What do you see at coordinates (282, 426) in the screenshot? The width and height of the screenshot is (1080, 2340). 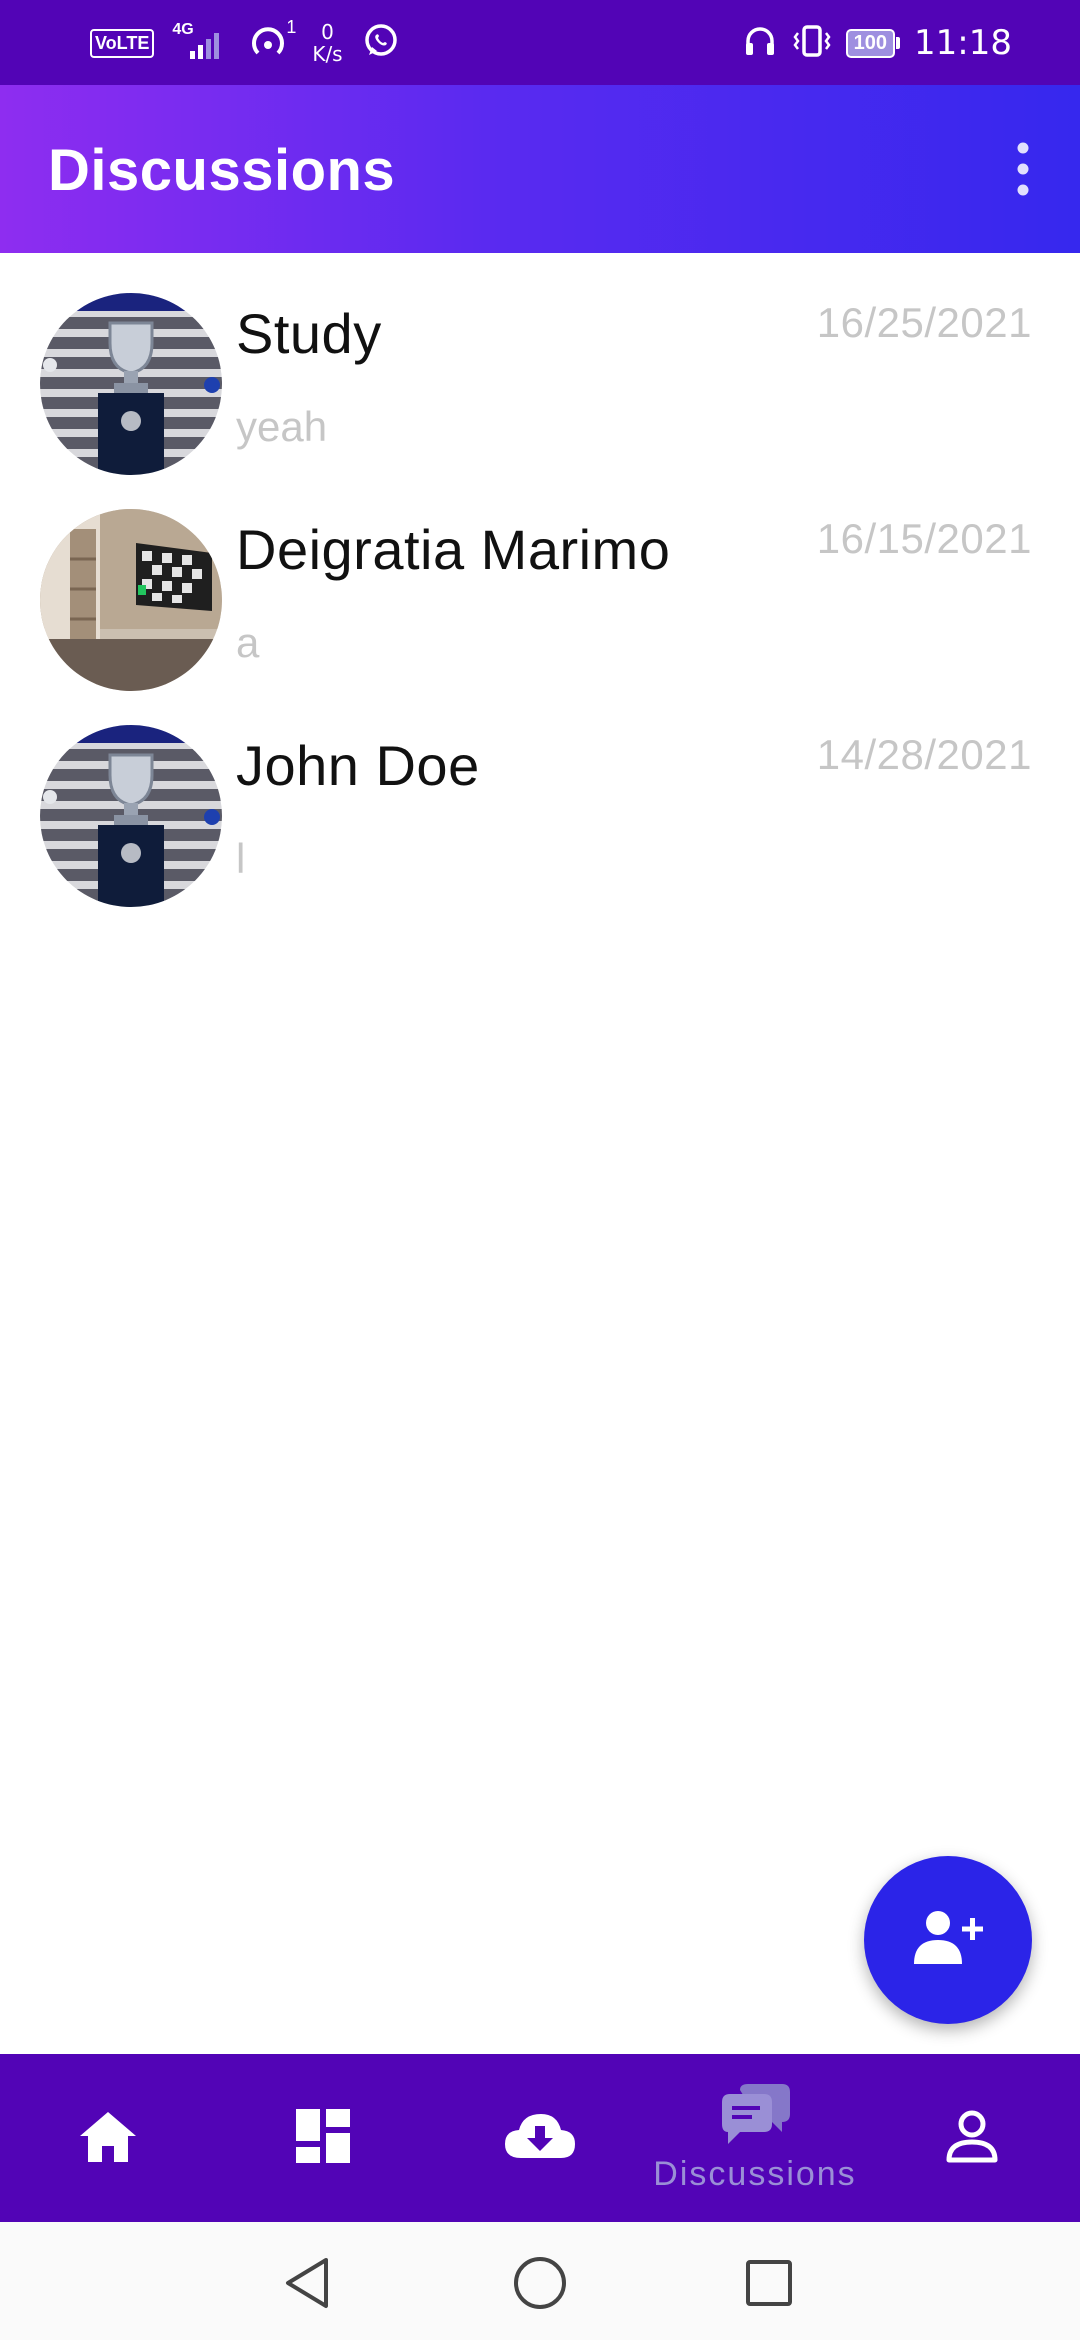 I see `chat-preview: yeah` at bounding box center [282, 426].